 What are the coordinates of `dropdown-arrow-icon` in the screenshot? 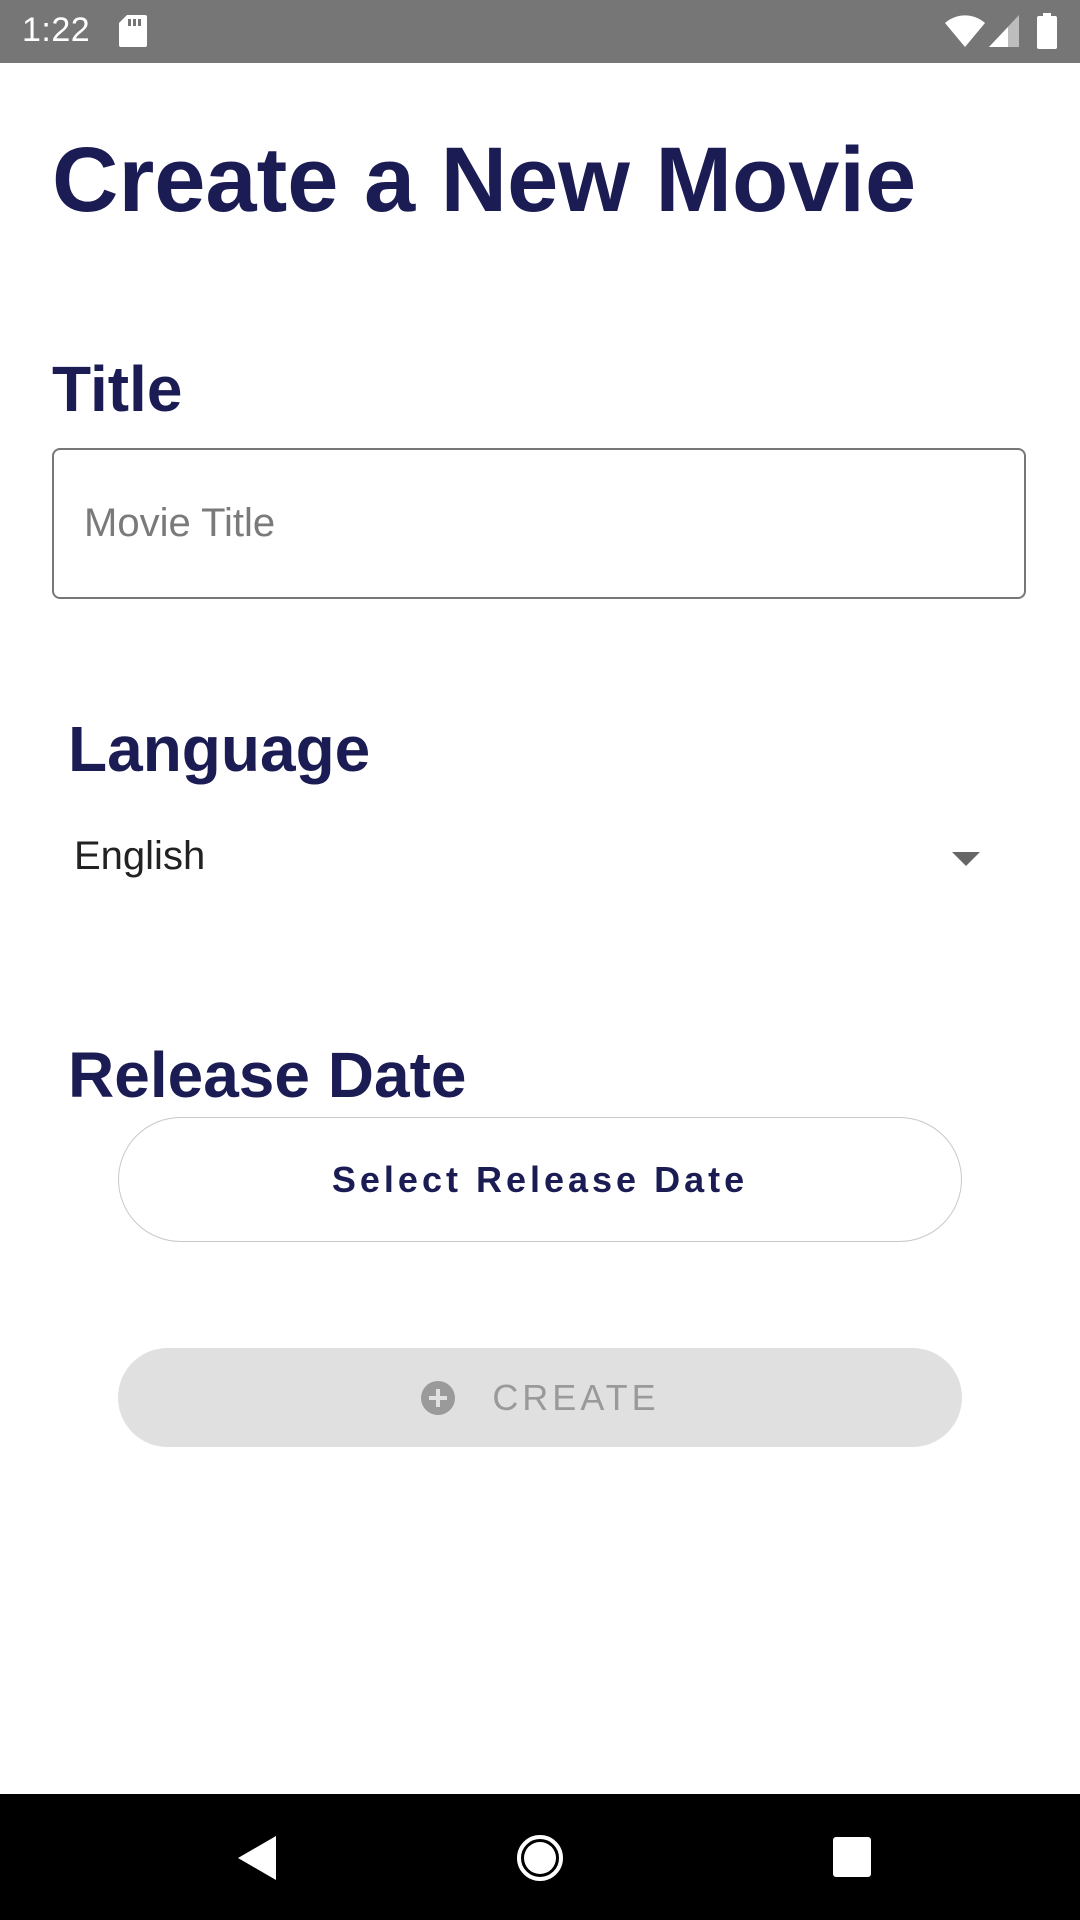 It's located at (966, 859).